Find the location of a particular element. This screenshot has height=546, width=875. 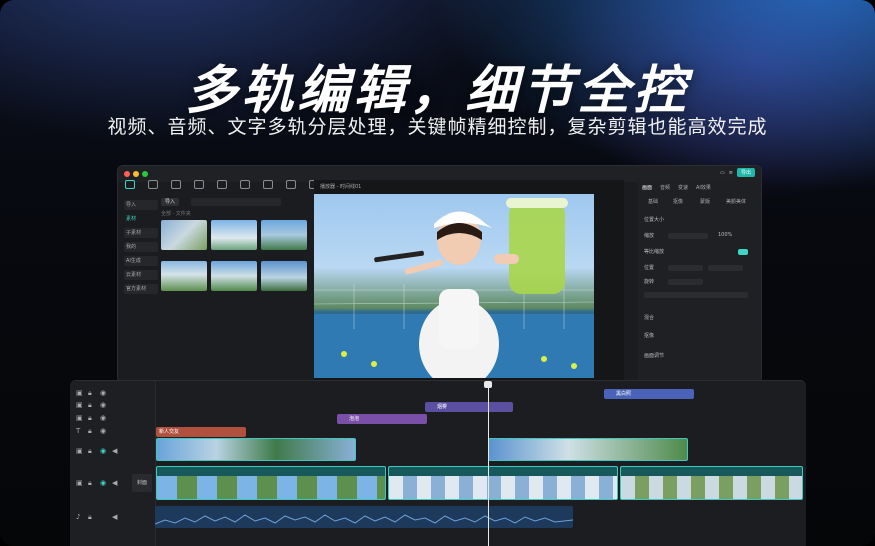

row-scale: 缩放 is located at coordinates (649, 236).